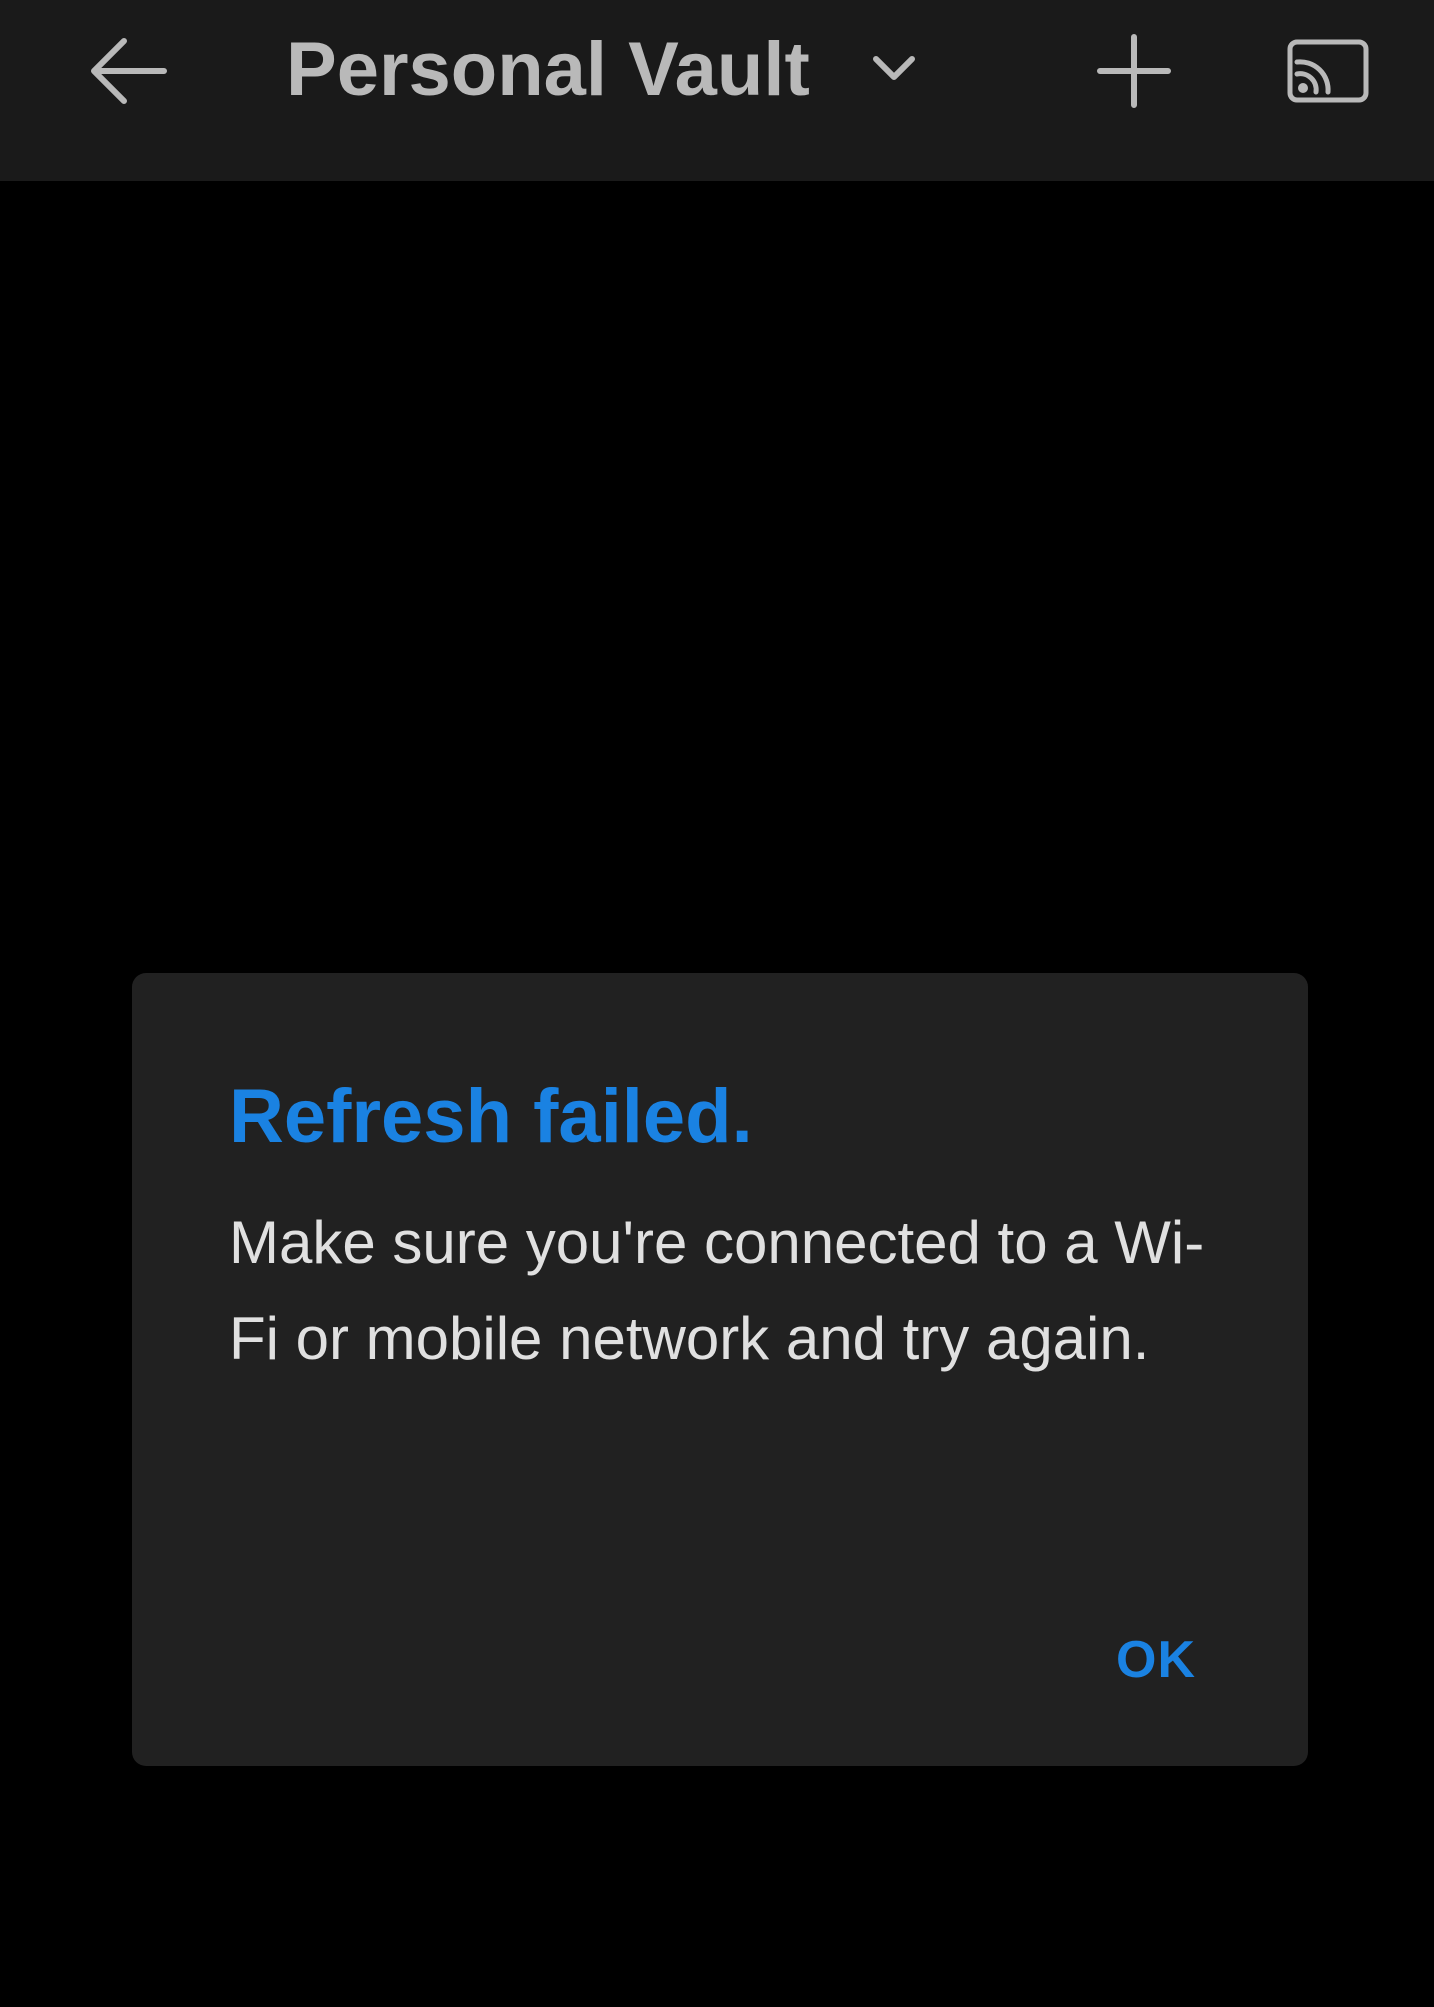  I want to click on vault-selector: Personal Vault, so click(601, 69).